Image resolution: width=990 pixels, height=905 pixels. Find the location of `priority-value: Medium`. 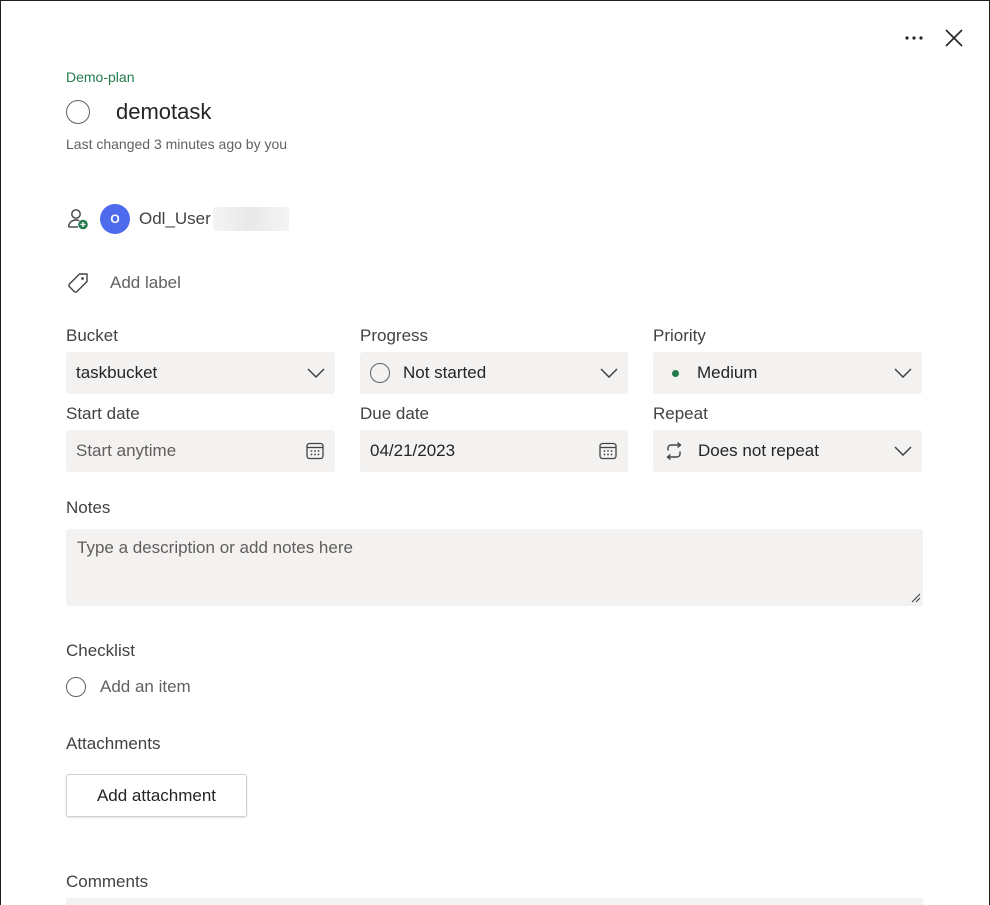

priority-value: Medium is located at coordinates (727, 372).